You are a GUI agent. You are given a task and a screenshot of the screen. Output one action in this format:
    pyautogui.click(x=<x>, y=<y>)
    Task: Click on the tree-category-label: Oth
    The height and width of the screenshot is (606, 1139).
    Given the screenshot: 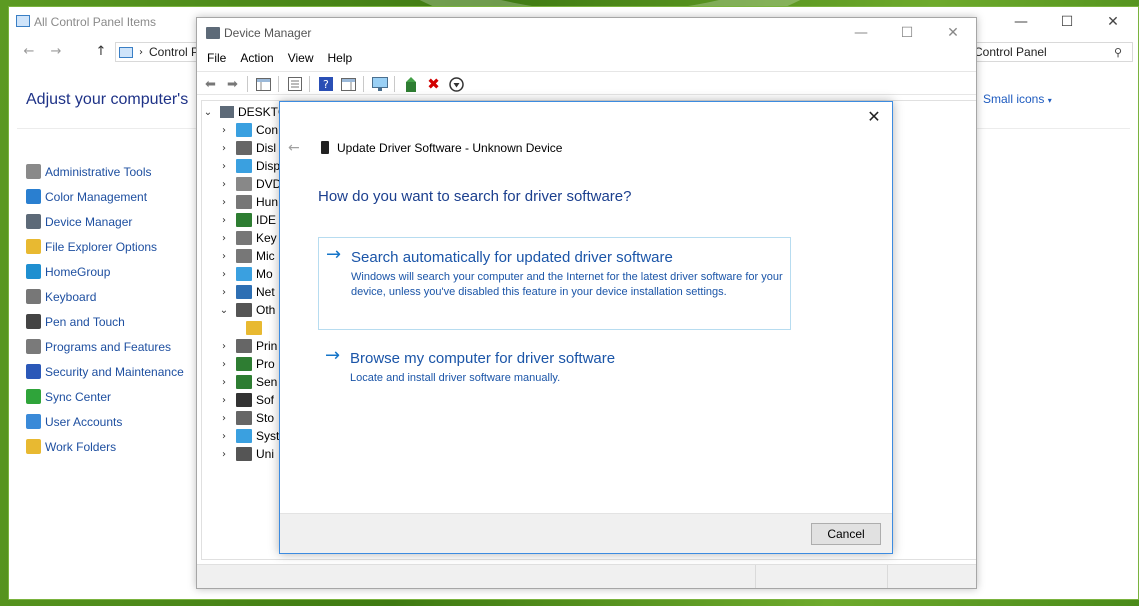 What is the action you would take?
    pyautogui.click(x=265, y=310)
    